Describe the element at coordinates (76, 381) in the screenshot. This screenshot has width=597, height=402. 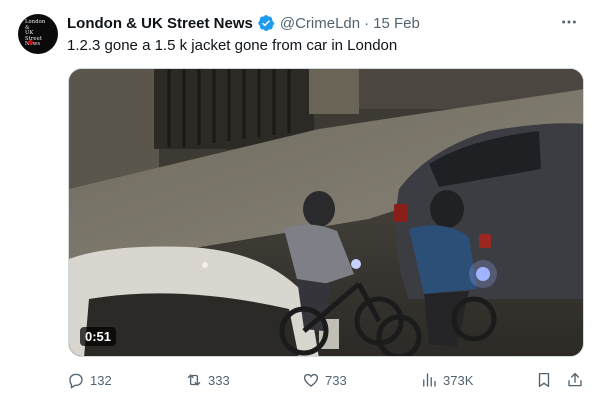
I see `reply-icon` at that location.